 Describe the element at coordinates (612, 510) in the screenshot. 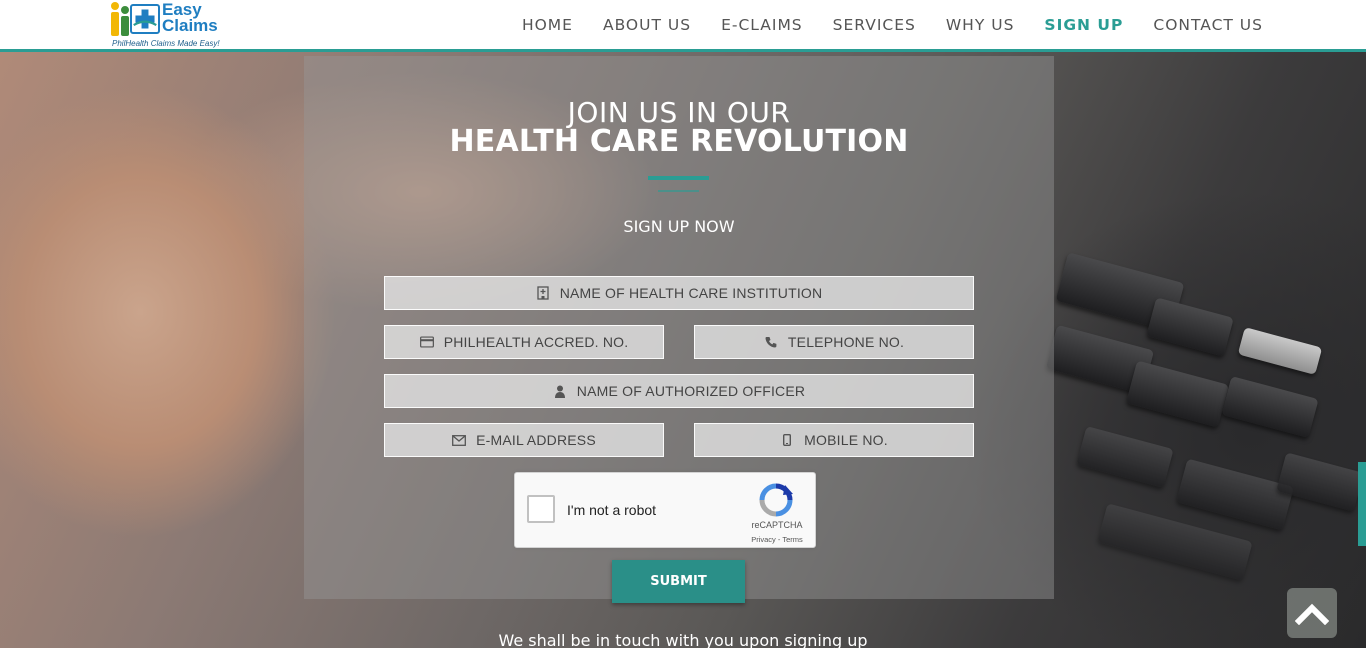

I see `recaptcha-label: I'm not a robot` at that location.